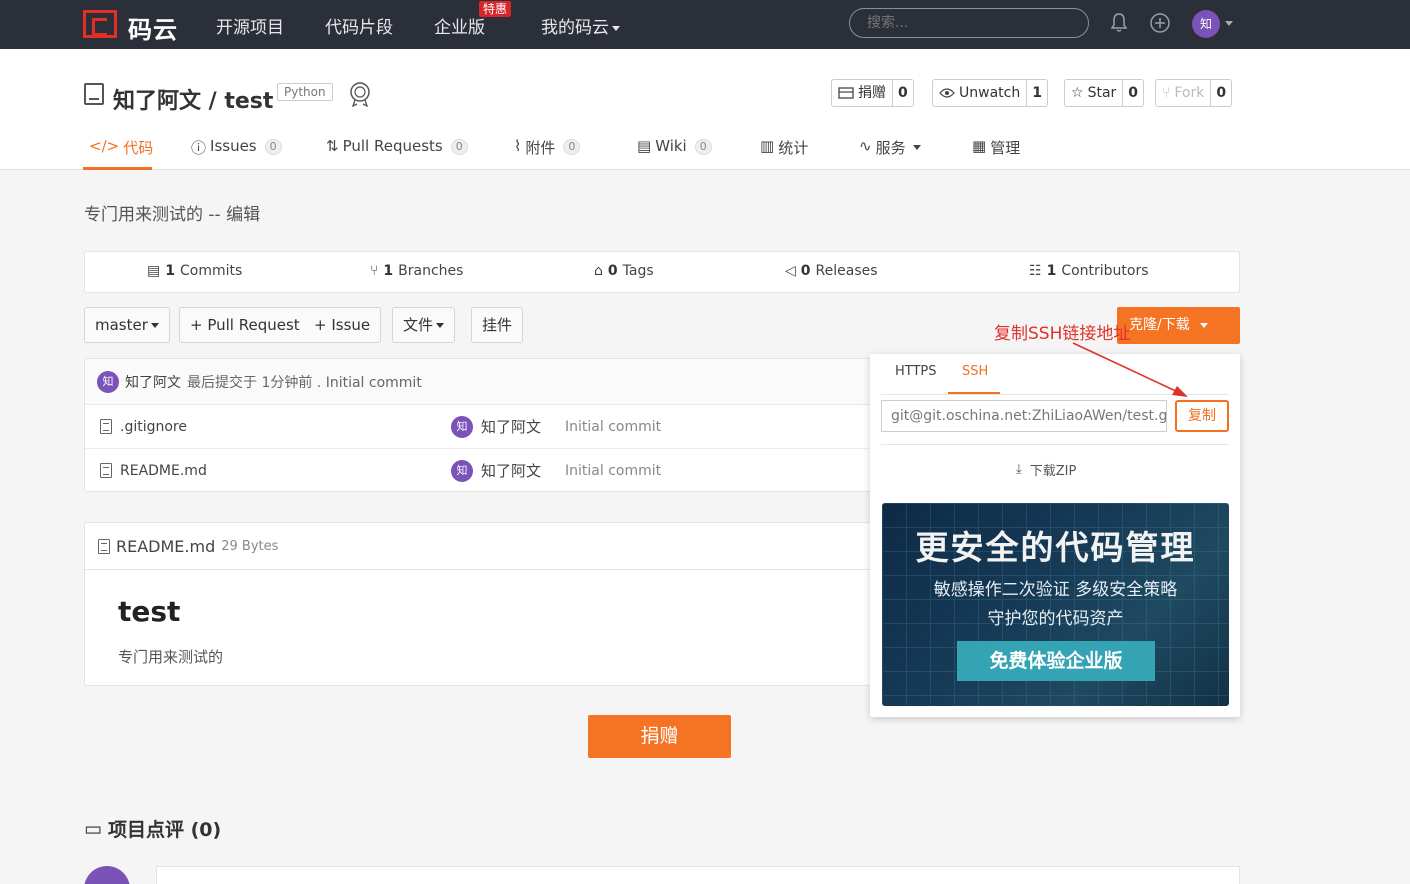 The width and height of the screenshot is (1410, 884). Describe the element at coordinates (698, 875) in the screenshot. I see `comment-input` at that location.